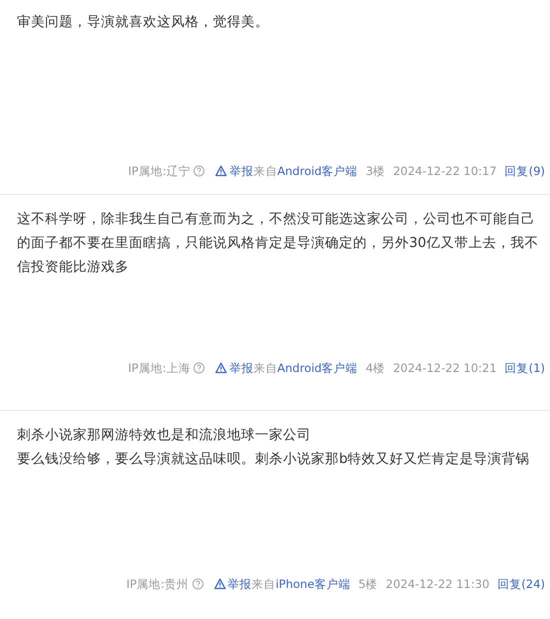  I want to click on post-time: 2024-12-22 10:17, so click(445, 171).